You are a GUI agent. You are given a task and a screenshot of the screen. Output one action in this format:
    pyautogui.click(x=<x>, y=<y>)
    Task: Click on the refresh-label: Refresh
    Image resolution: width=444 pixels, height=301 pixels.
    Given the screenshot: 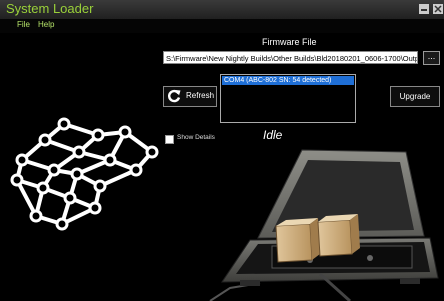 What is the action you would take?
    pyautogui.click(x=200, y=95)
    